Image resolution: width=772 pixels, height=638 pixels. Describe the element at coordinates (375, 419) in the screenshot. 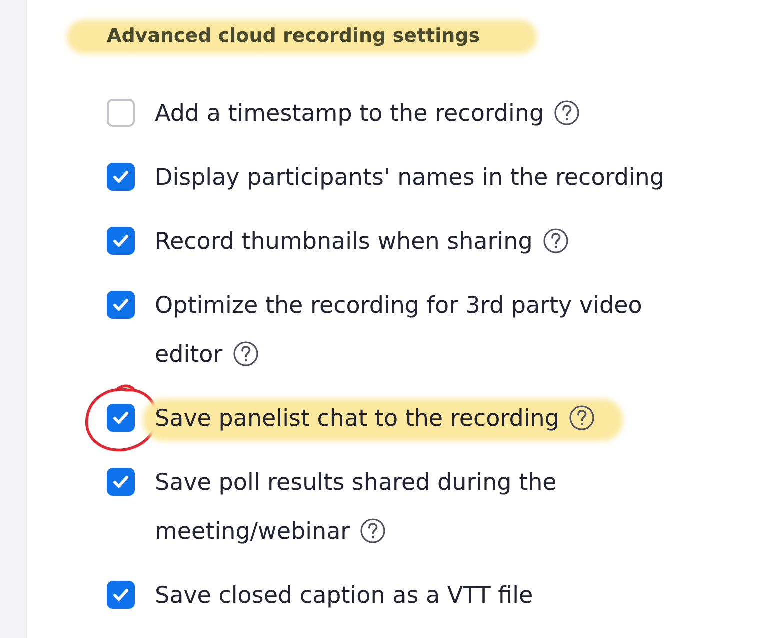

I see `option-label: Save panelist chat to the recording` at that location.